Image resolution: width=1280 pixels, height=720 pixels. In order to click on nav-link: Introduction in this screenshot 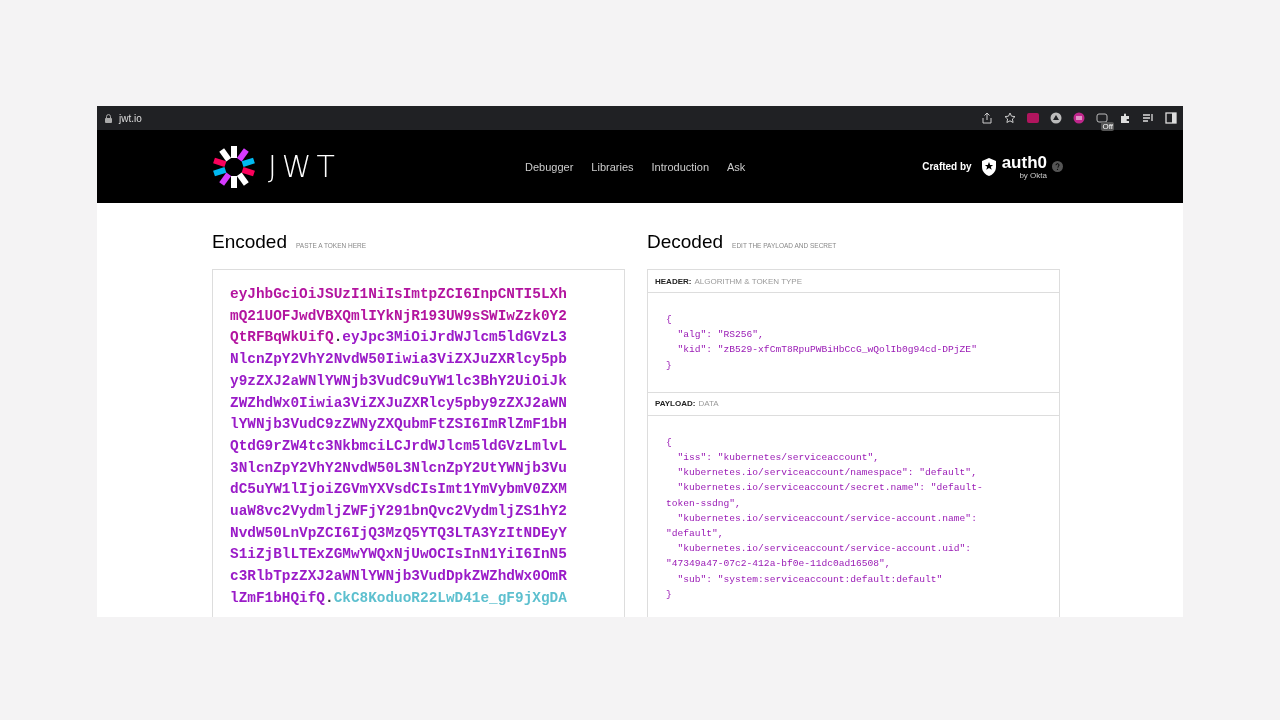, I will do `click(680, 166)`.